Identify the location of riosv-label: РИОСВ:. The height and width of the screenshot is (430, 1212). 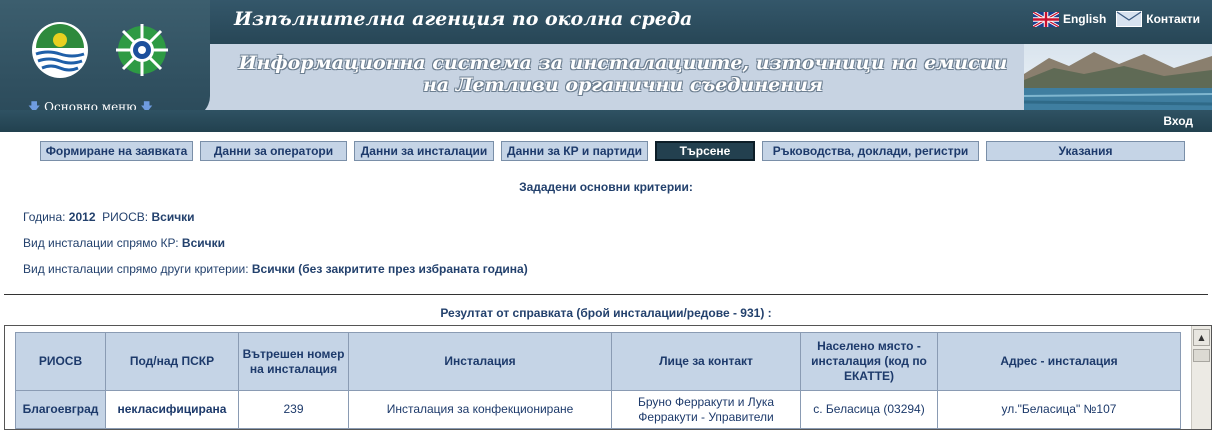
(125, 217).